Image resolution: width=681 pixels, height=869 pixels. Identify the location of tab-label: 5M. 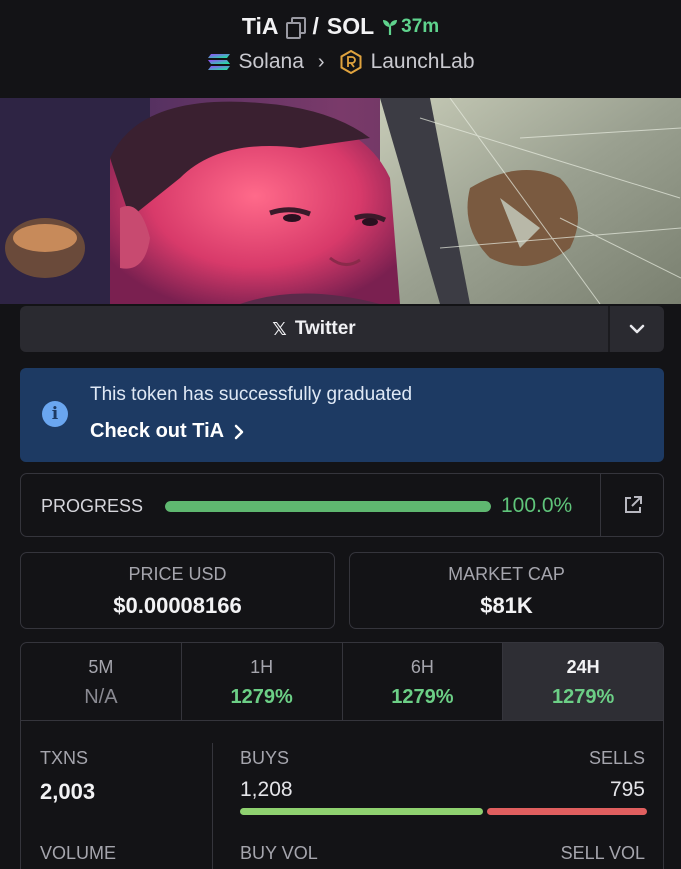
(101, 667).